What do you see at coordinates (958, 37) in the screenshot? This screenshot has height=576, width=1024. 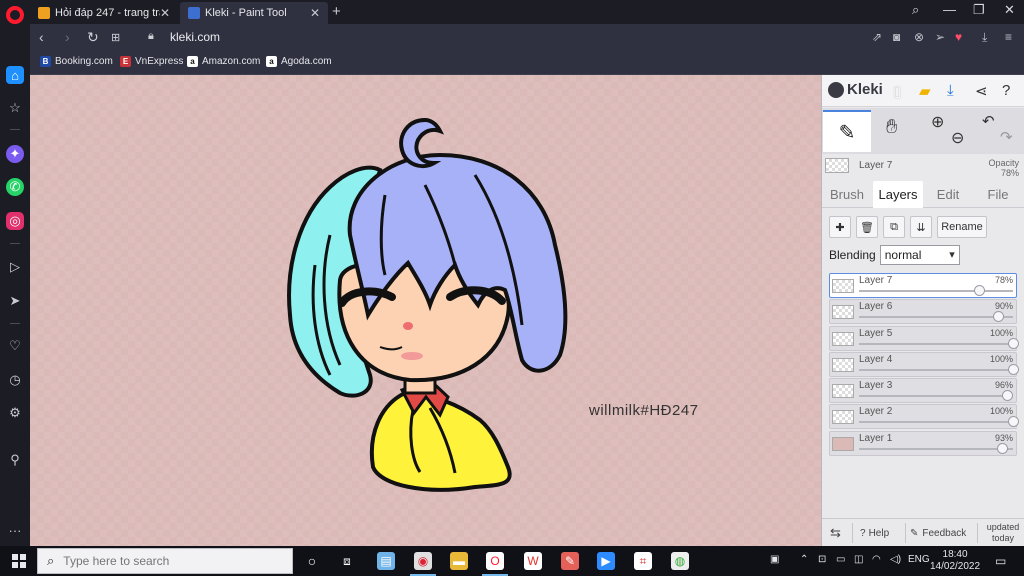 I see `favorite-heart-icon: ♥` at bounding box center [958, 37].